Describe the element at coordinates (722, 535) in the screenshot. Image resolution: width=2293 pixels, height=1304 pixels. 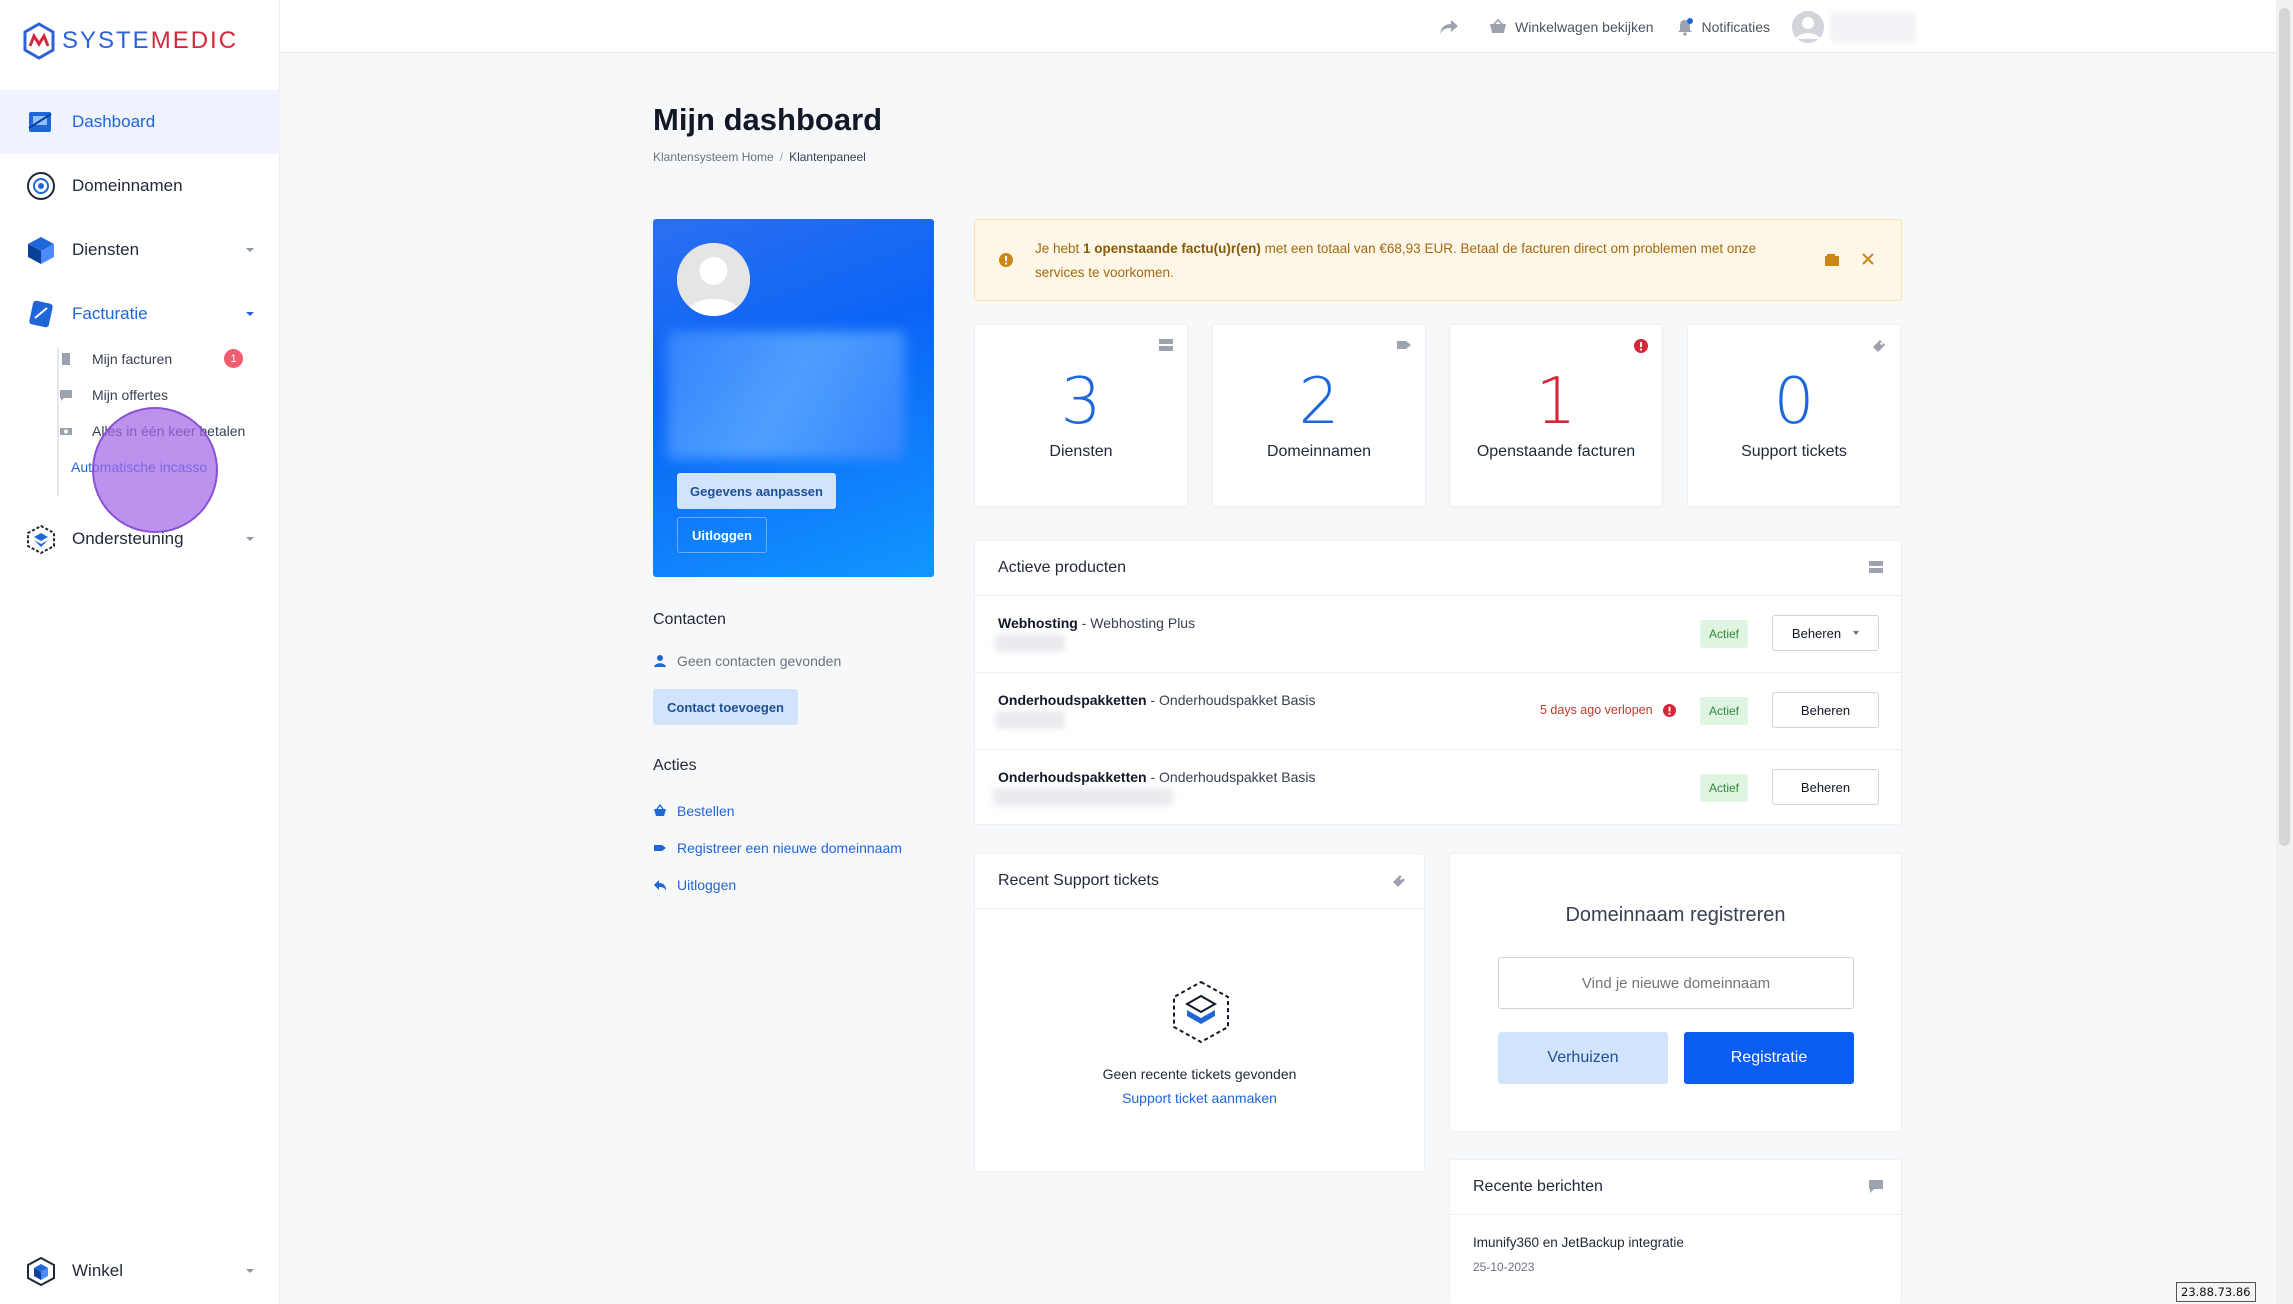
I see `profile-logout-button: Uitloggen` at that location.